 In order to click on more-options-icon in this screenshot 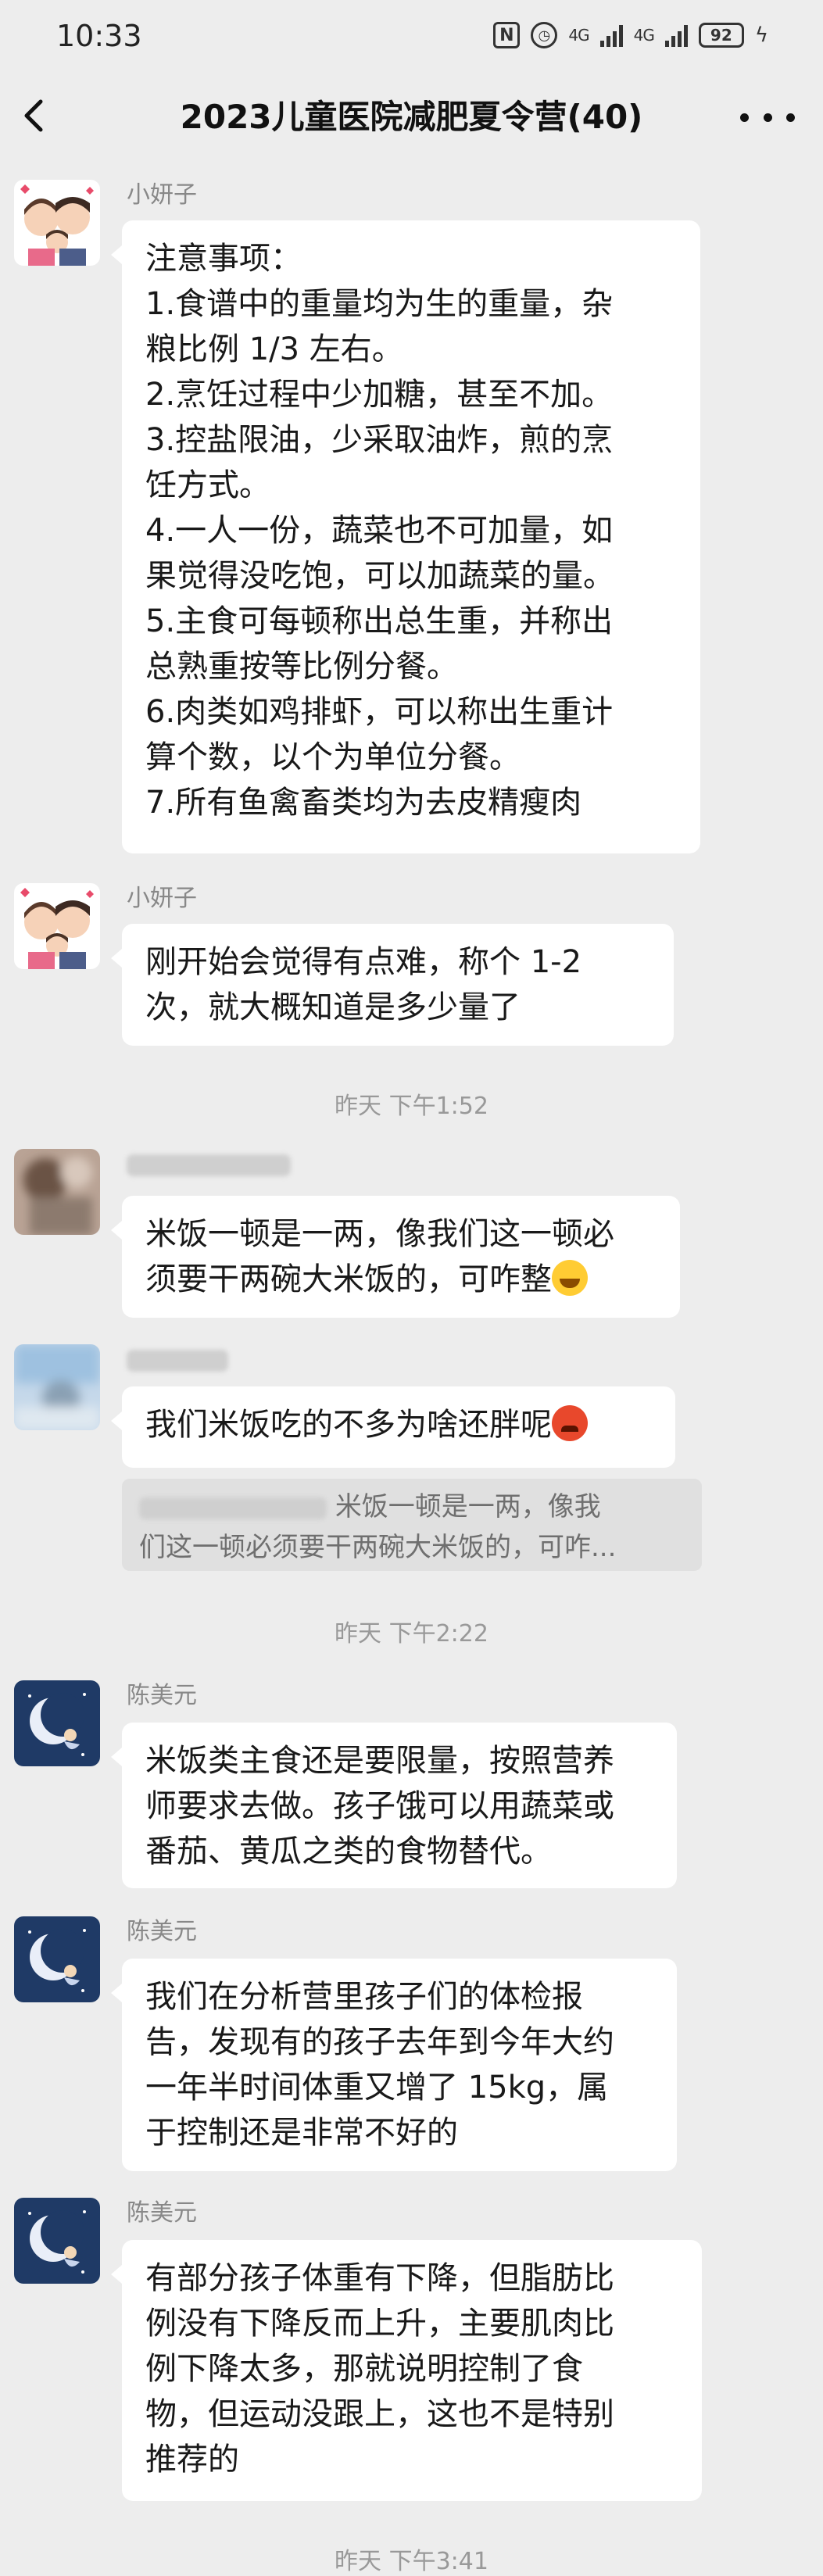, I will do `click(767, 117)`.